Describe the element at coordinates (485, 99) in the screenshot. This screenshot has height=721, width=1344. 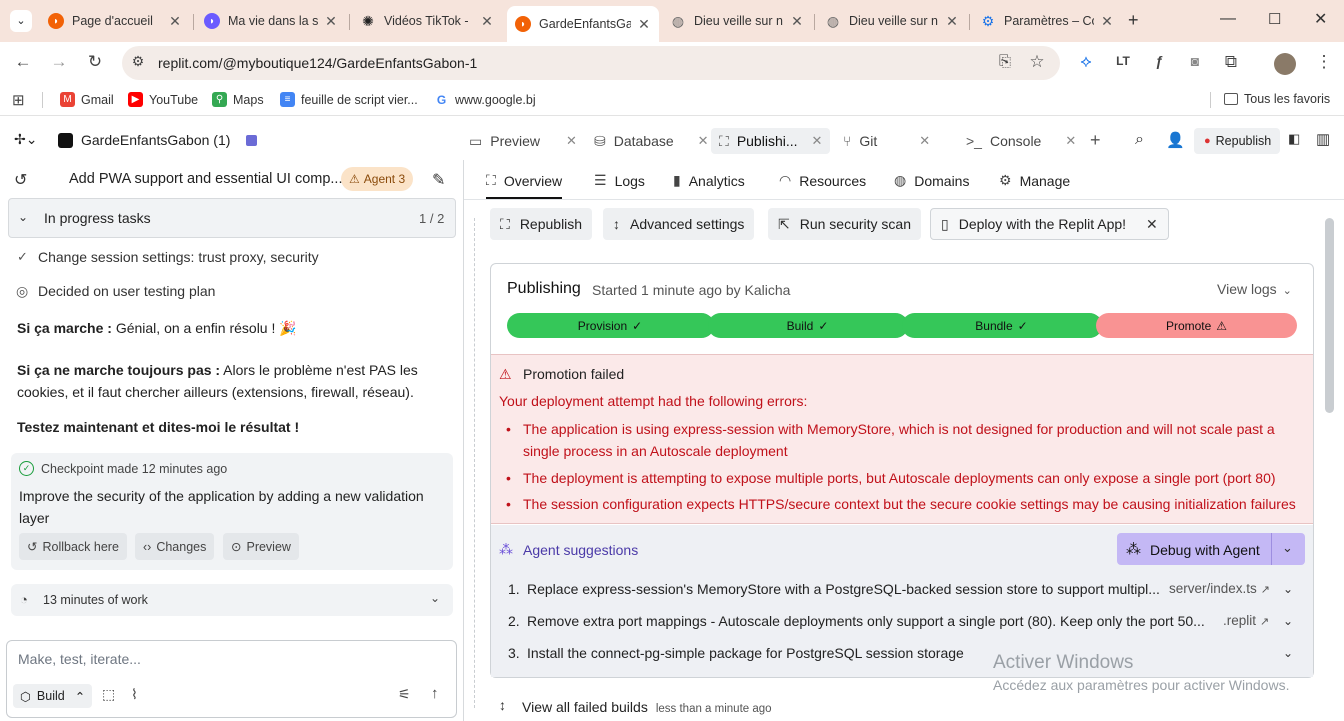
I see `bookmark-google: Gwww.google.bj` at that location.